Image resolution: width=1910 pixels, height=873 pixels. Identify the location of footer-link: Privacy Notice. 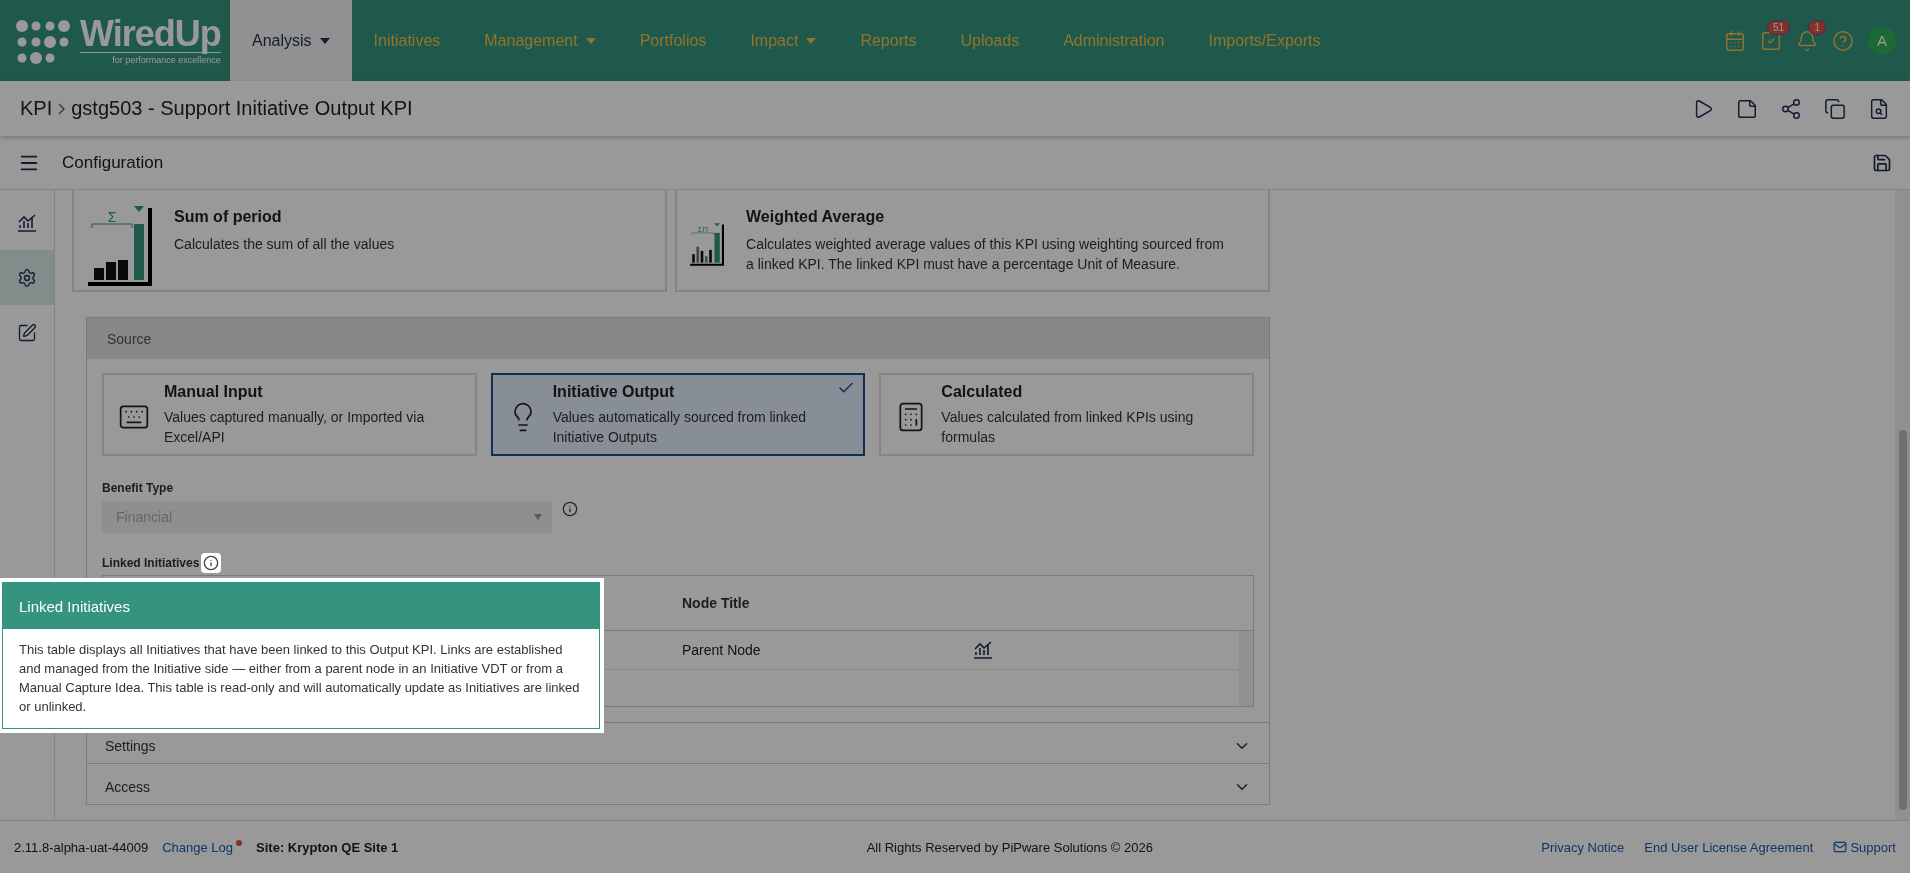
(1583, 847).